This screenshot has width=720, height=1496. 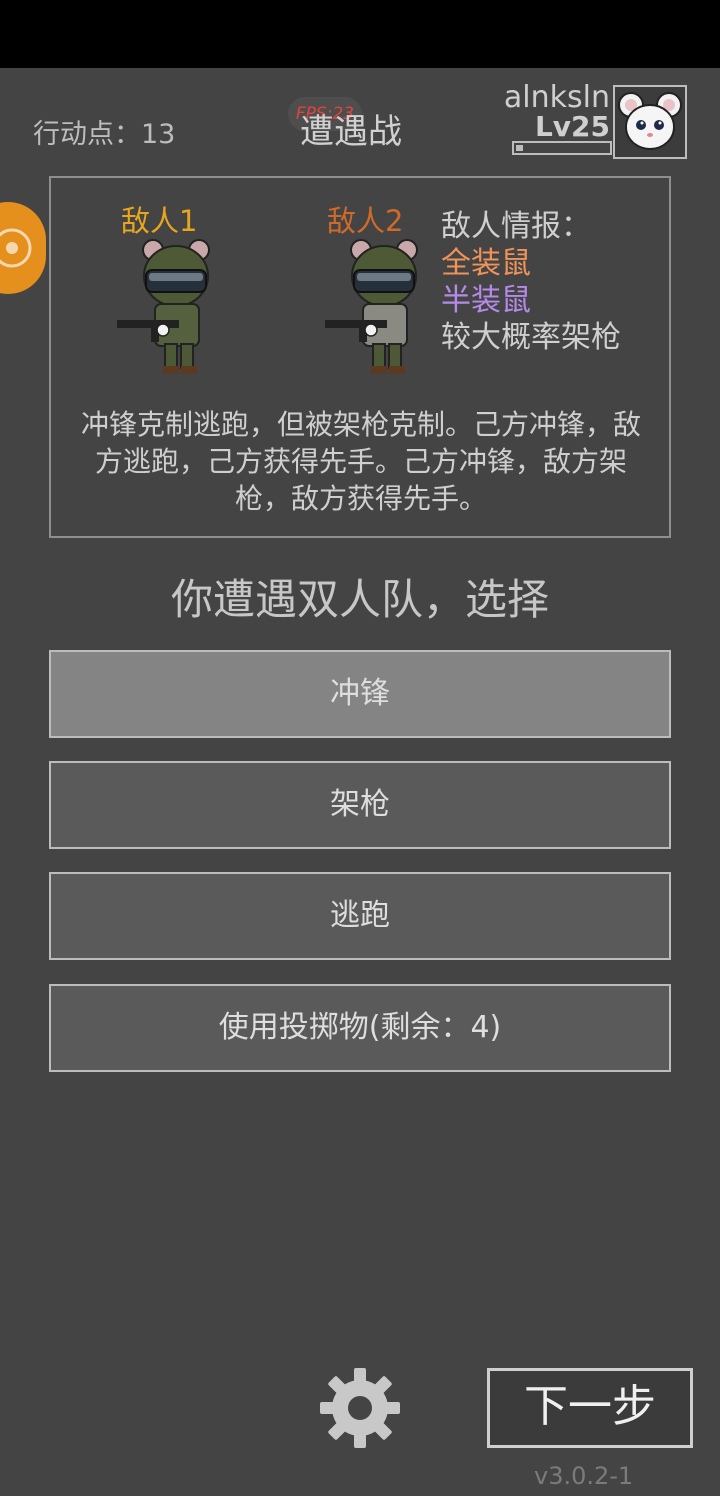 What do you see at coordinates (159, 221) in the screenshot?
I see `enemy-1-label: 敌人1` at bounding box center [159, 221].